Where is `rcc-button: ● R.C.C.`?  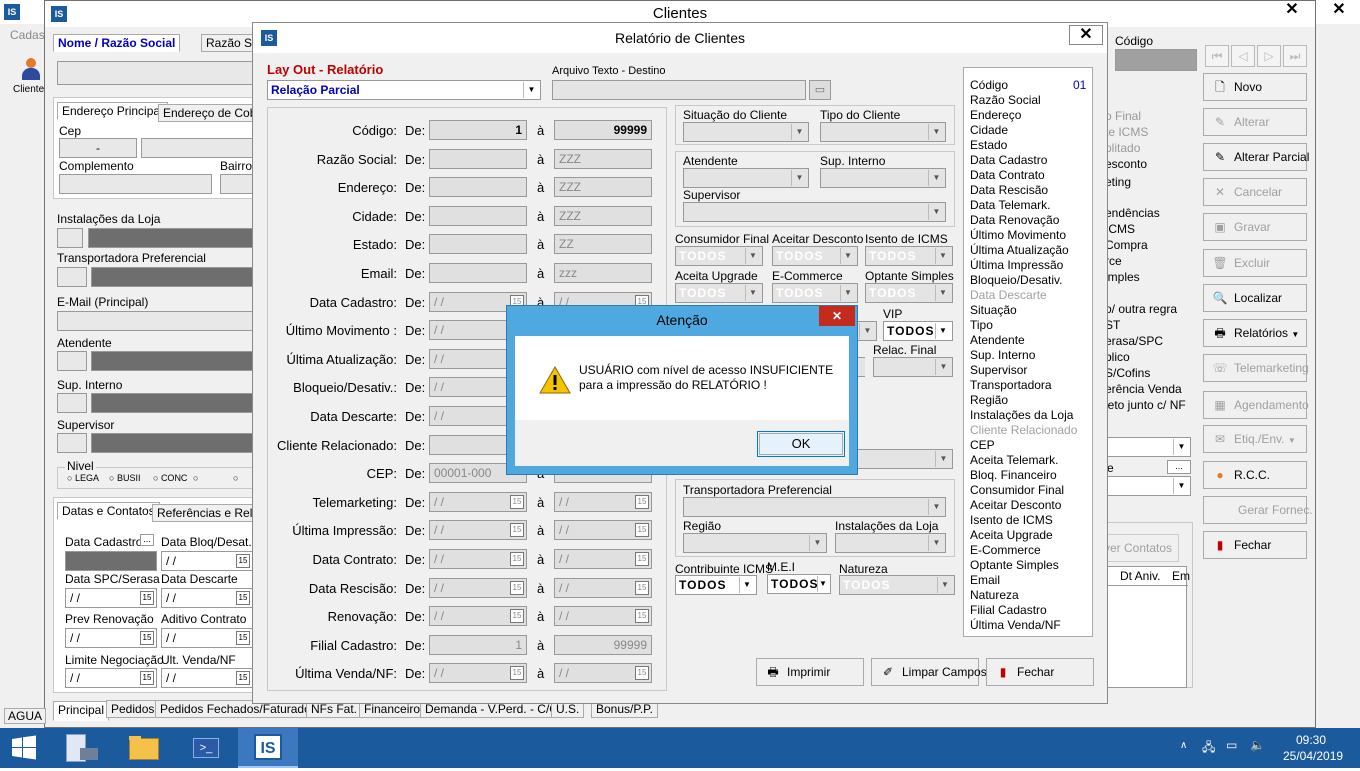 rcc-button: ● R.C.C. is located at coordinates (1255, 475).